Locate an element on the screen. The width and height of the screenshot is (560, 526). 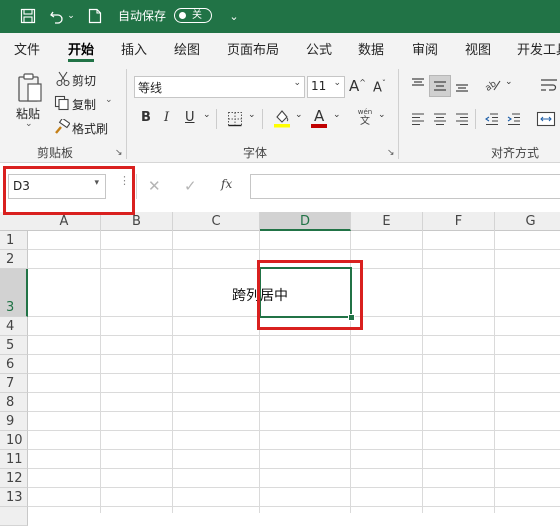
row-header: 12 is located at coordinates (14, 478).